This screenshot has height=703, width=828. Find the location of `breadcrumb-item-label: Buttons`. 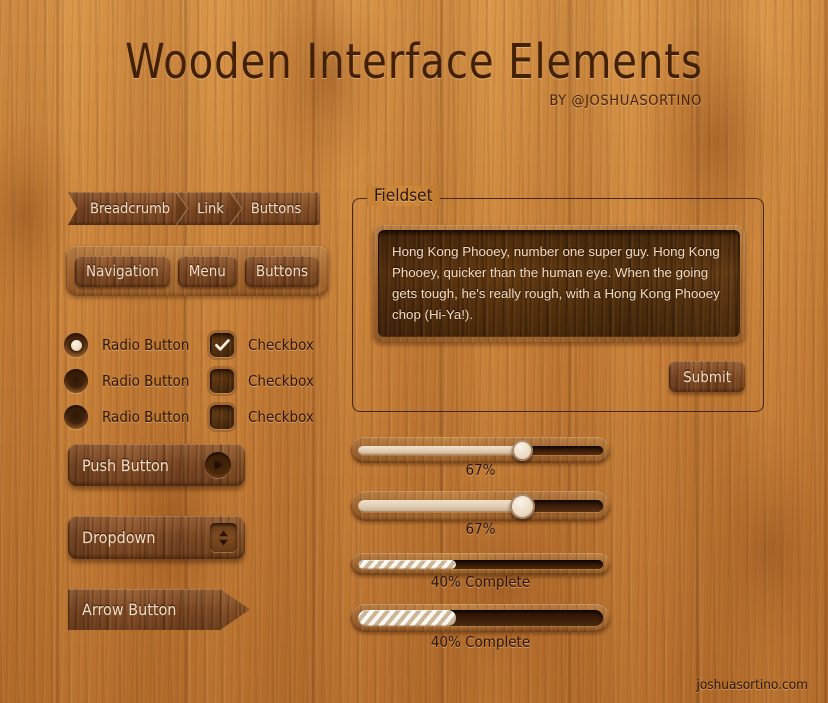

breadcrumb-item-label: Buttons is located at coordinates (276, 208).